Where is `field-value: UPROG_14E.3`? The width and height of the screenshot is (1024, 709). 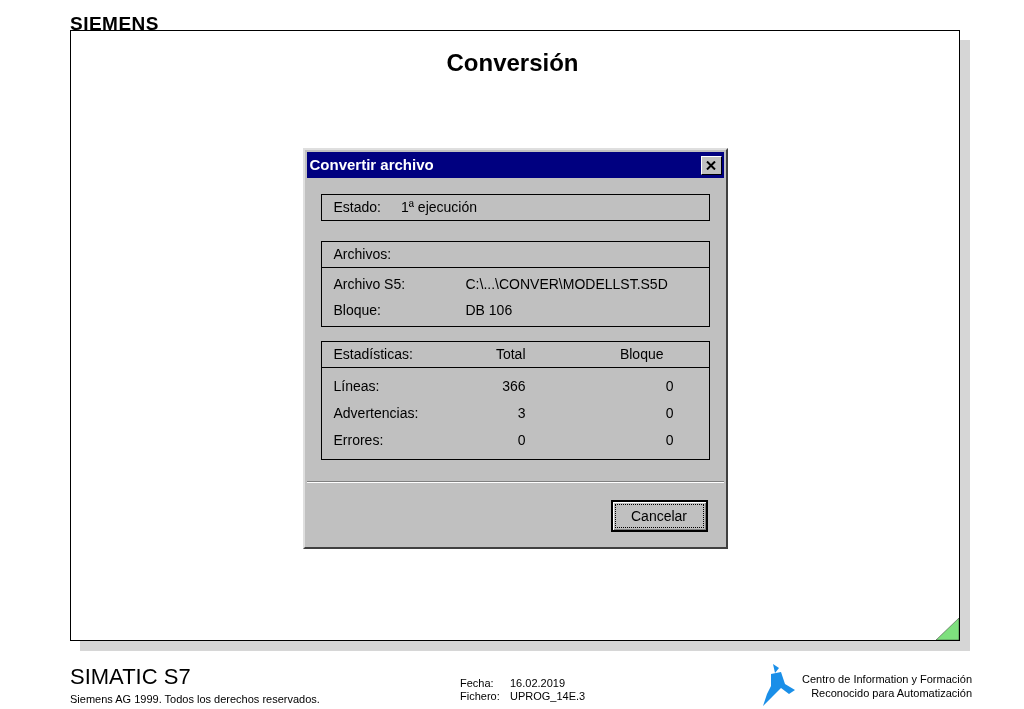 field-value: UPROG_14E.3 is located at coordinates (548, 696).